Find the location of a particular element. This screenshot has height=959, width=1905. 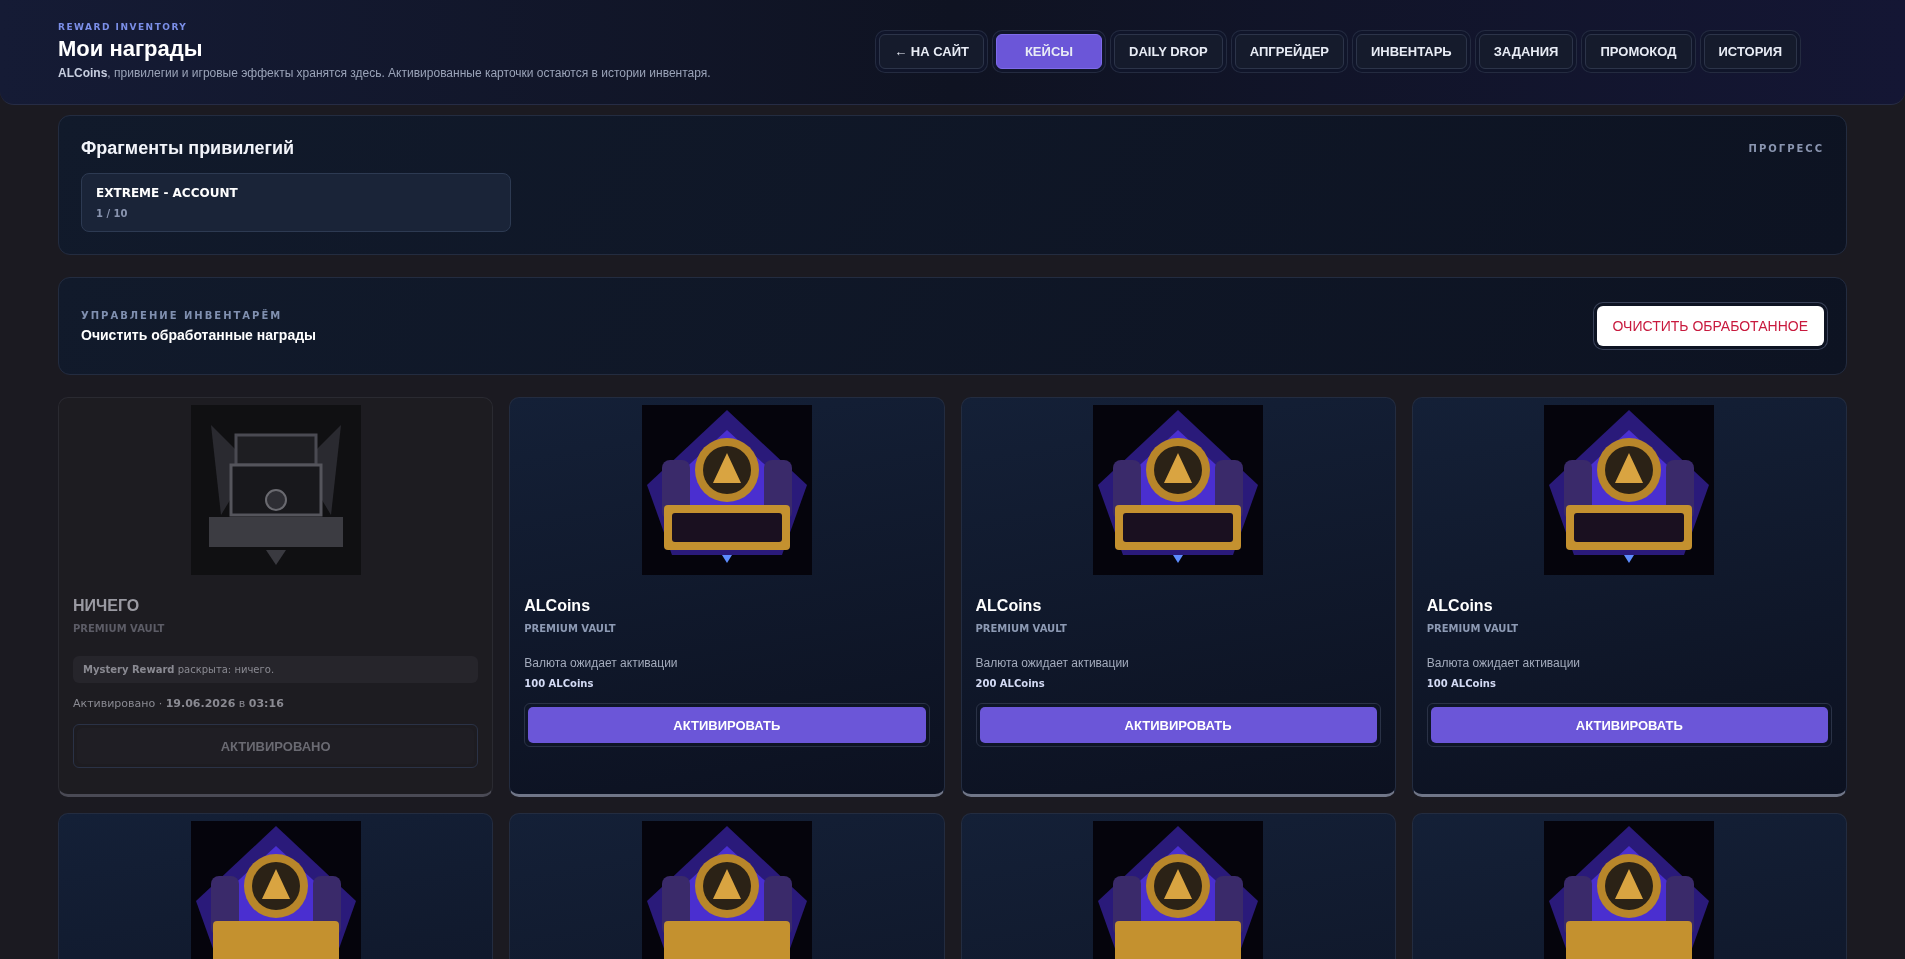

reward-note: Mystery Reward раскрыта: ничего. is located at coordinates (276, 669).